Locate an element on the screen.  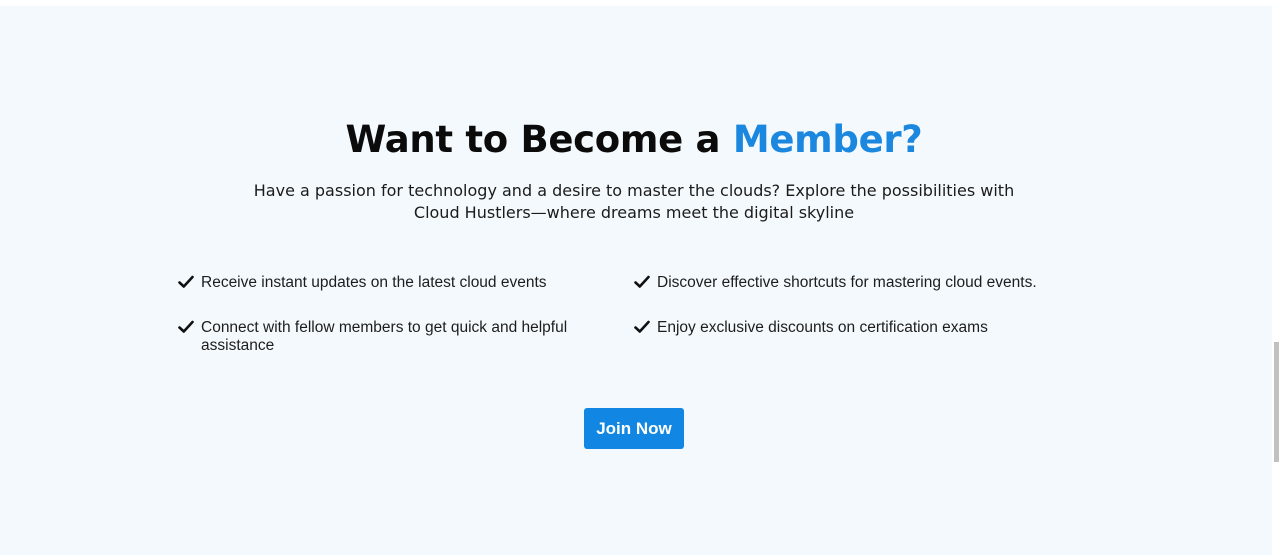
scrollbar is located at coordinates (1276, 280).